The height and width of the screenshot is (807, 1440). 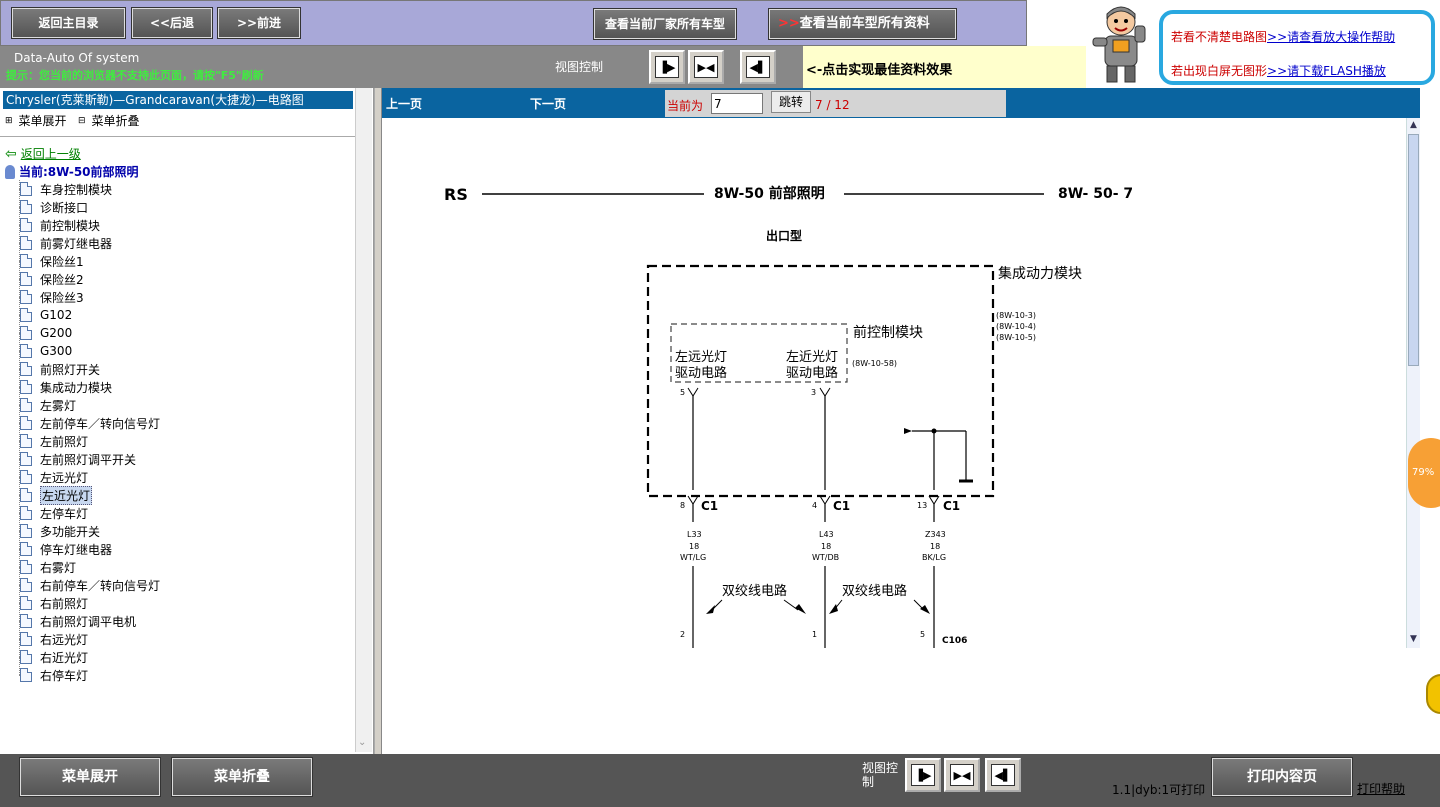 I want to click on menu-tree-item: 左前照灯, so click(x=54, y=441).